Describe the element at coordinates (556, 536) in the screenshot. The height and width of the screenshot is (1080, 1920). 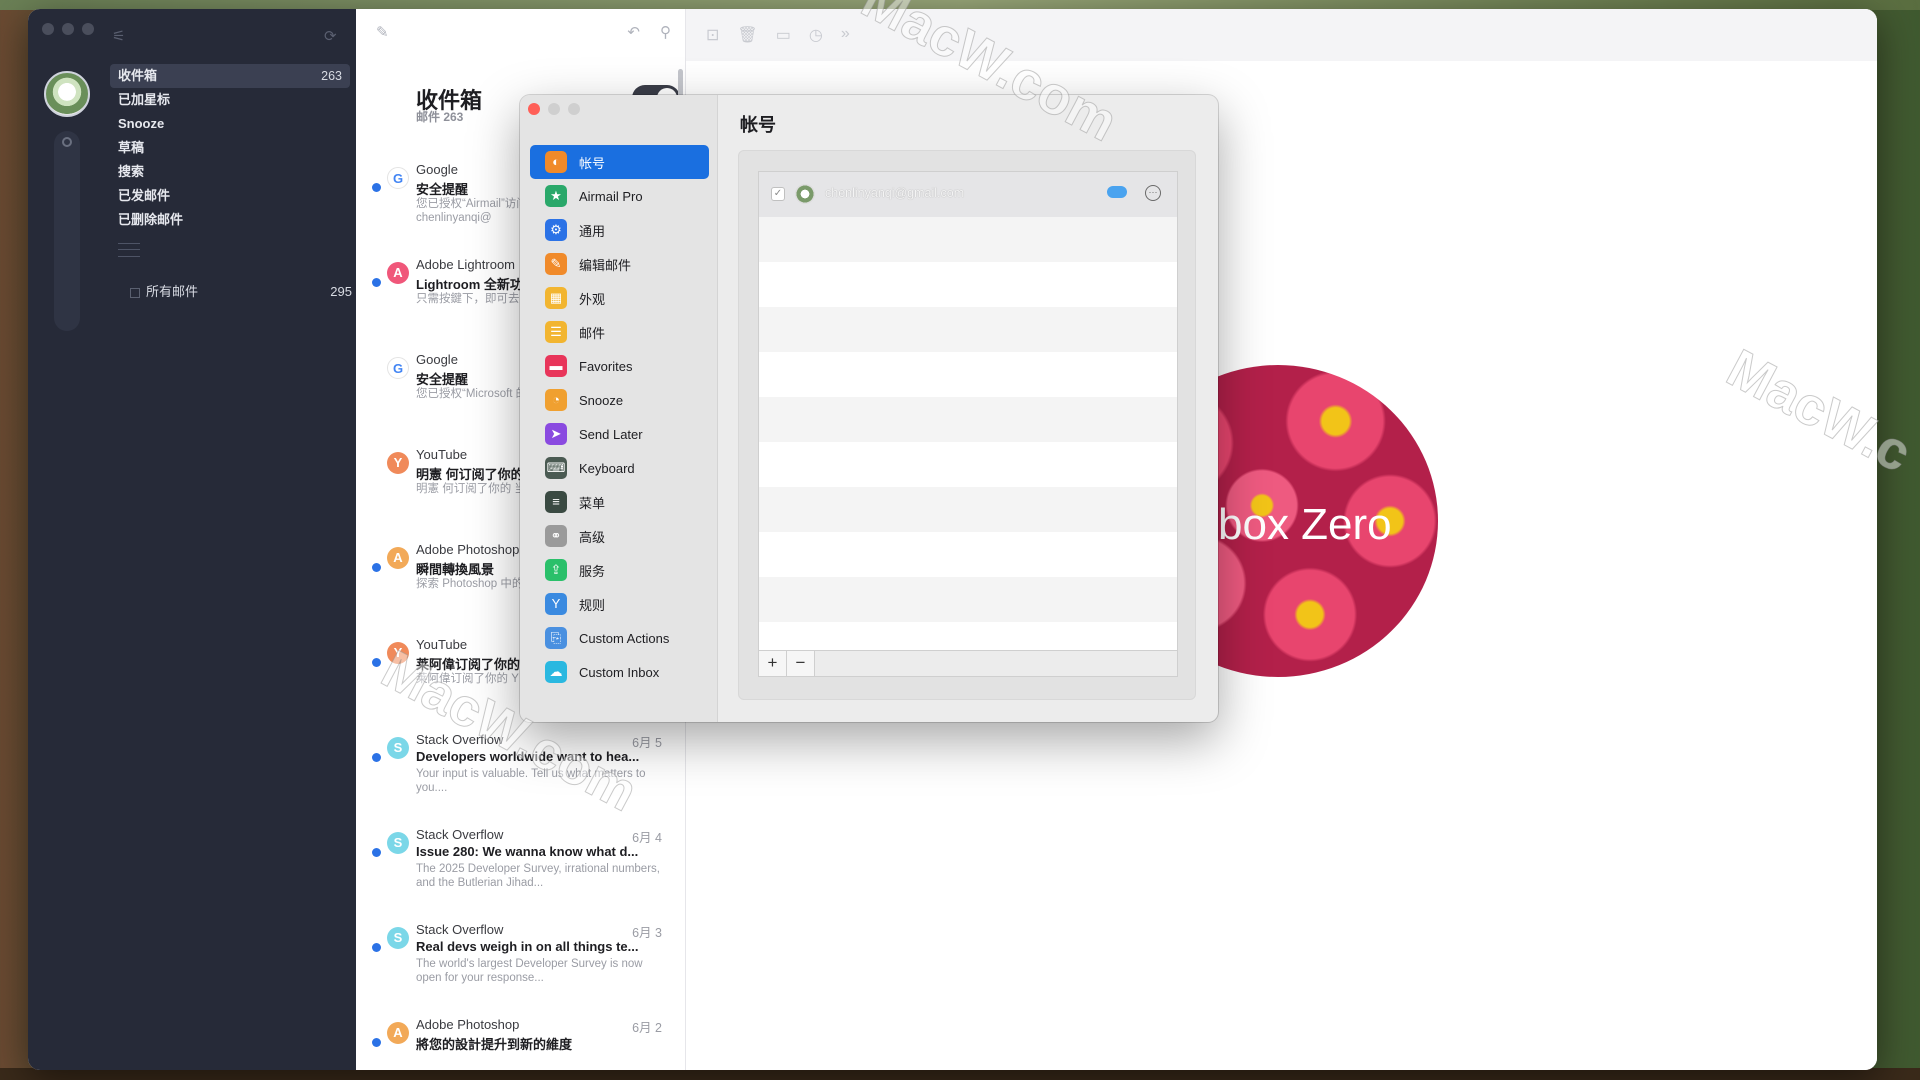
I see `advanced-icon: ⚭` at that location.